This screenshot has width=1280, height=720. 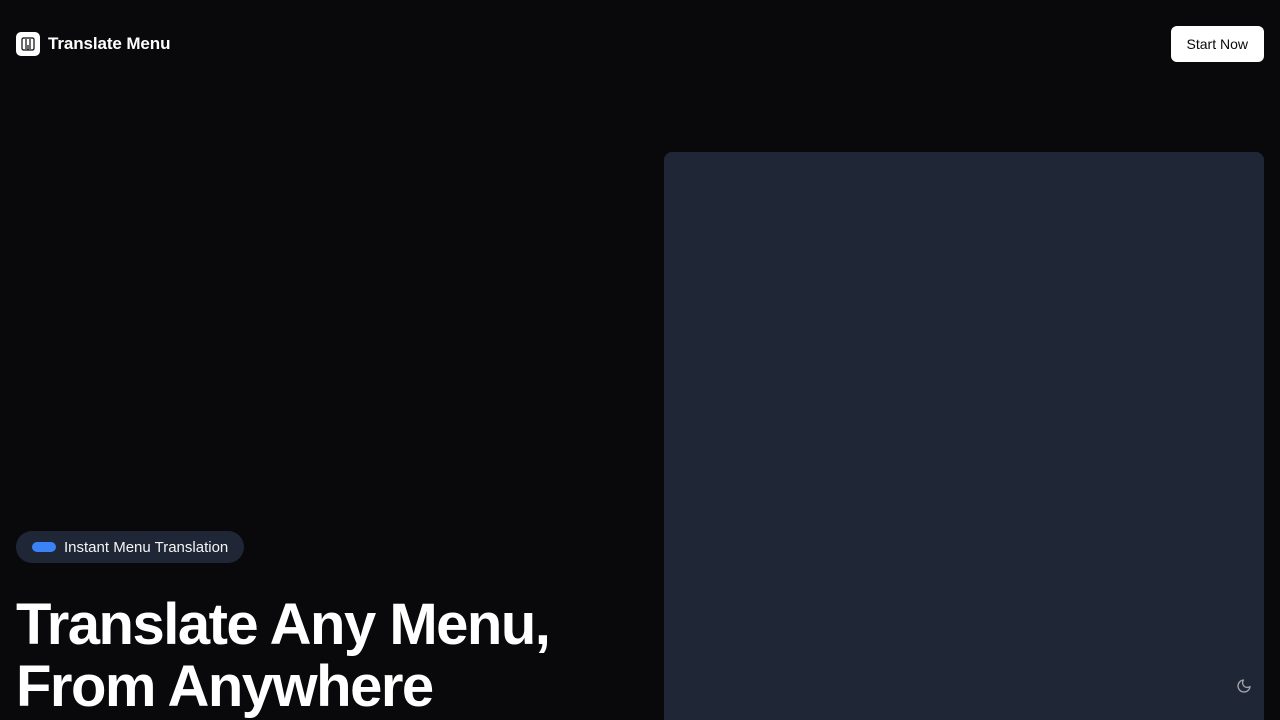 What do you see at coordinates (1217, 44) in the screenshot?
I see `start-now-button: Start Now` at bounding box center [1217, 44].